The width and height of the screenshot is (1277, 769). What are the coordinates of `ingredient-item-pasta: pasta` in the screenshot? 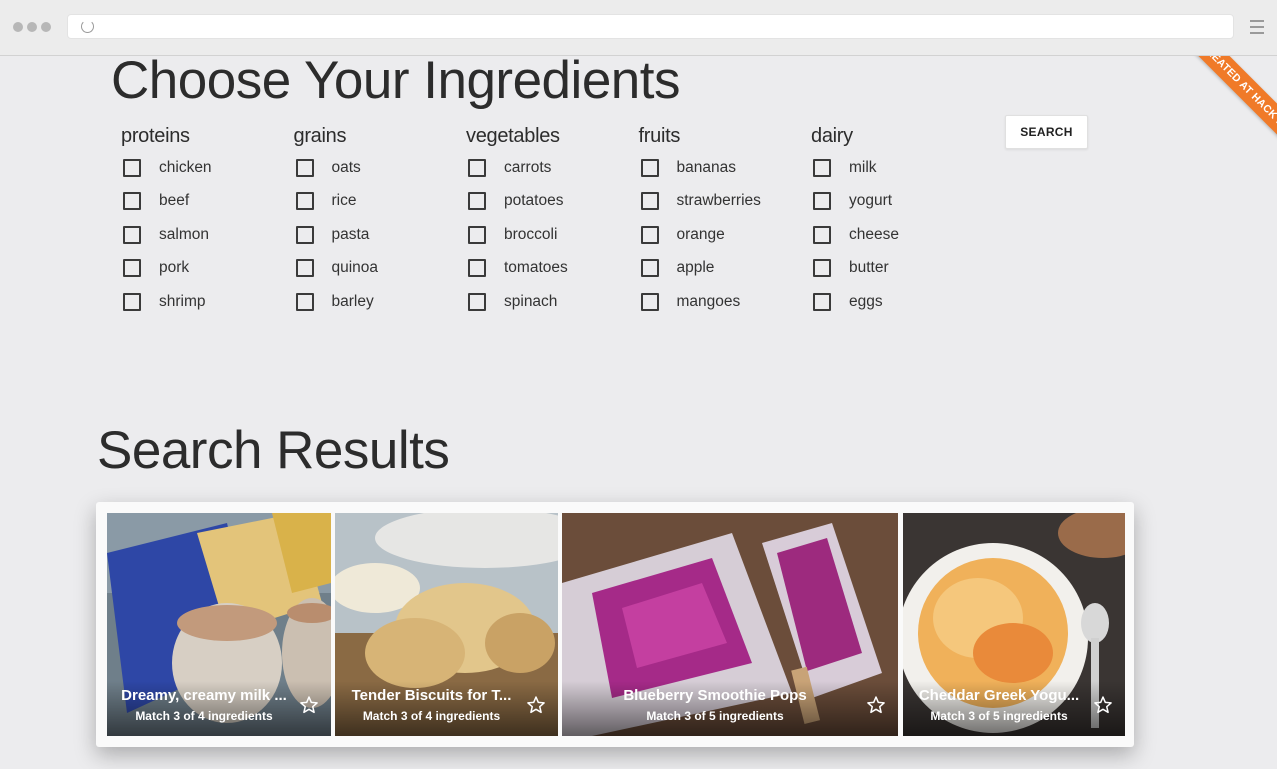 It's located at (380, 235).